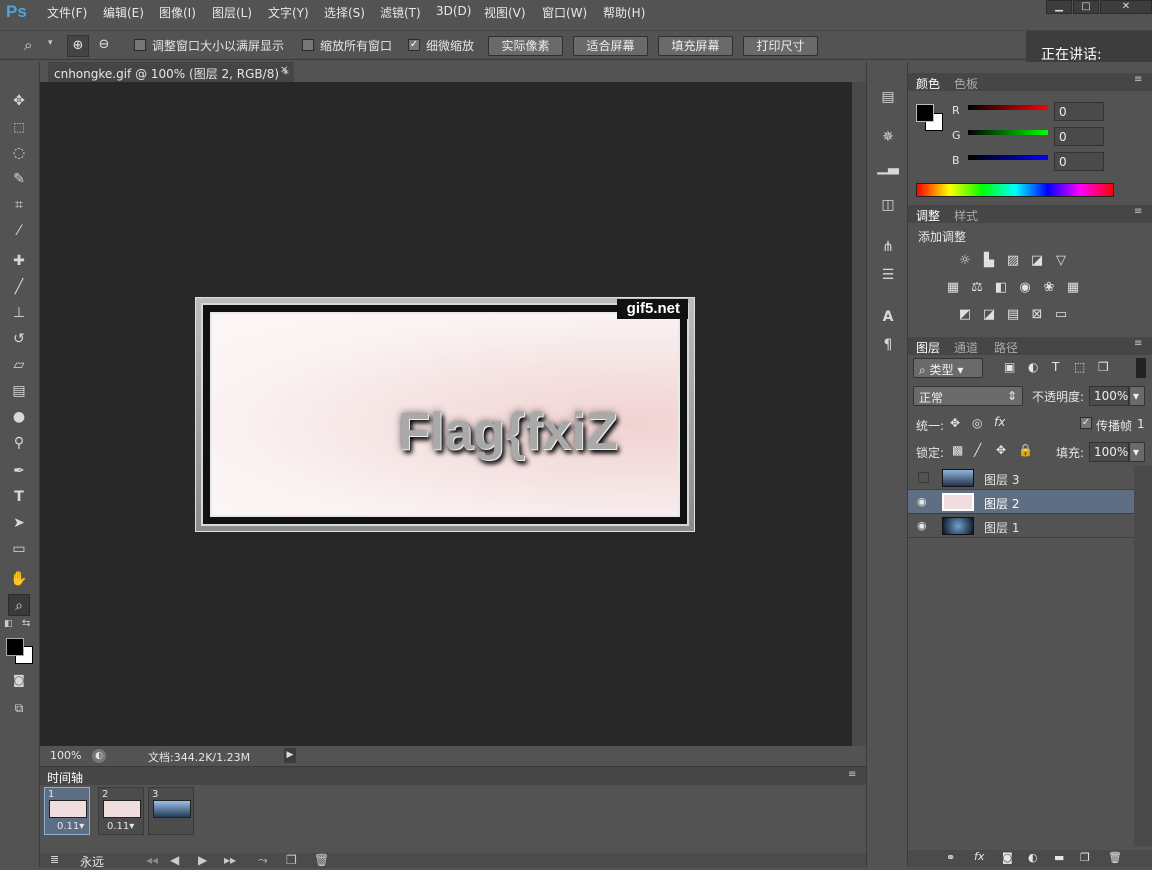  I want to click on visibility-toggle, so click(923, 477).